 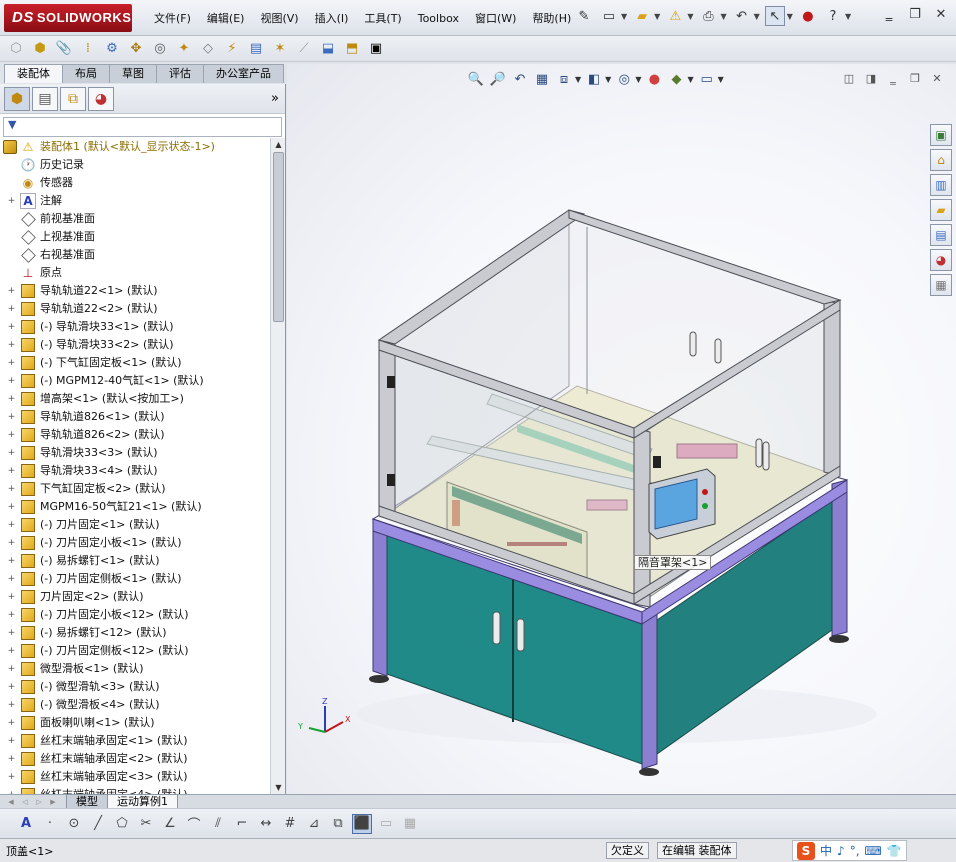 I want to click on tree-item: + 下气缸固定板<2> (默认), so click(x=135, y=489).